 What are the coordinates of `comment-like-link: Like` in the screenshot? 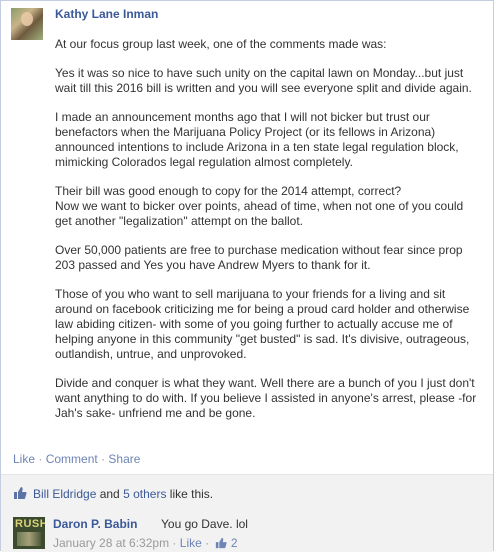 It's located at (191, 543).